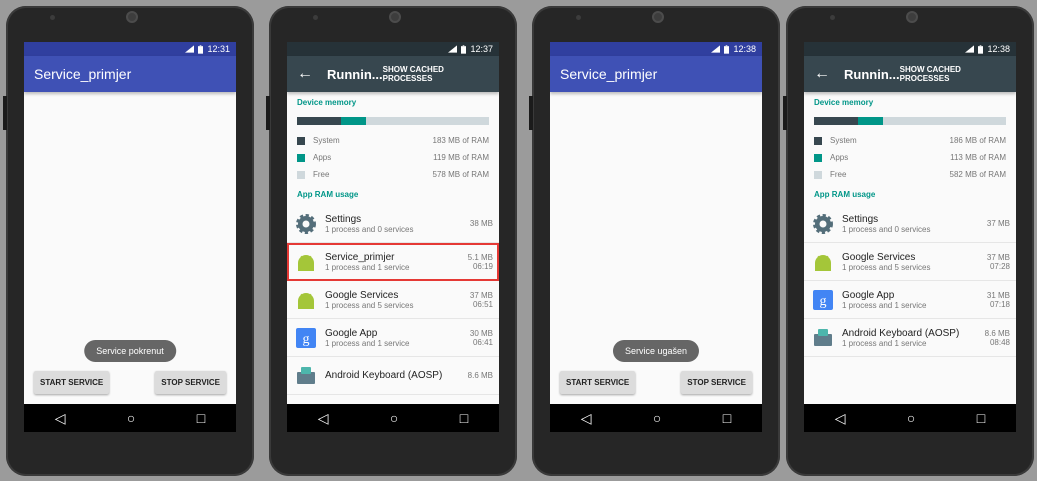  Describe the element at coordinates (656, 49) in the screenshot. I see `status-bar: 12:38` at that location.